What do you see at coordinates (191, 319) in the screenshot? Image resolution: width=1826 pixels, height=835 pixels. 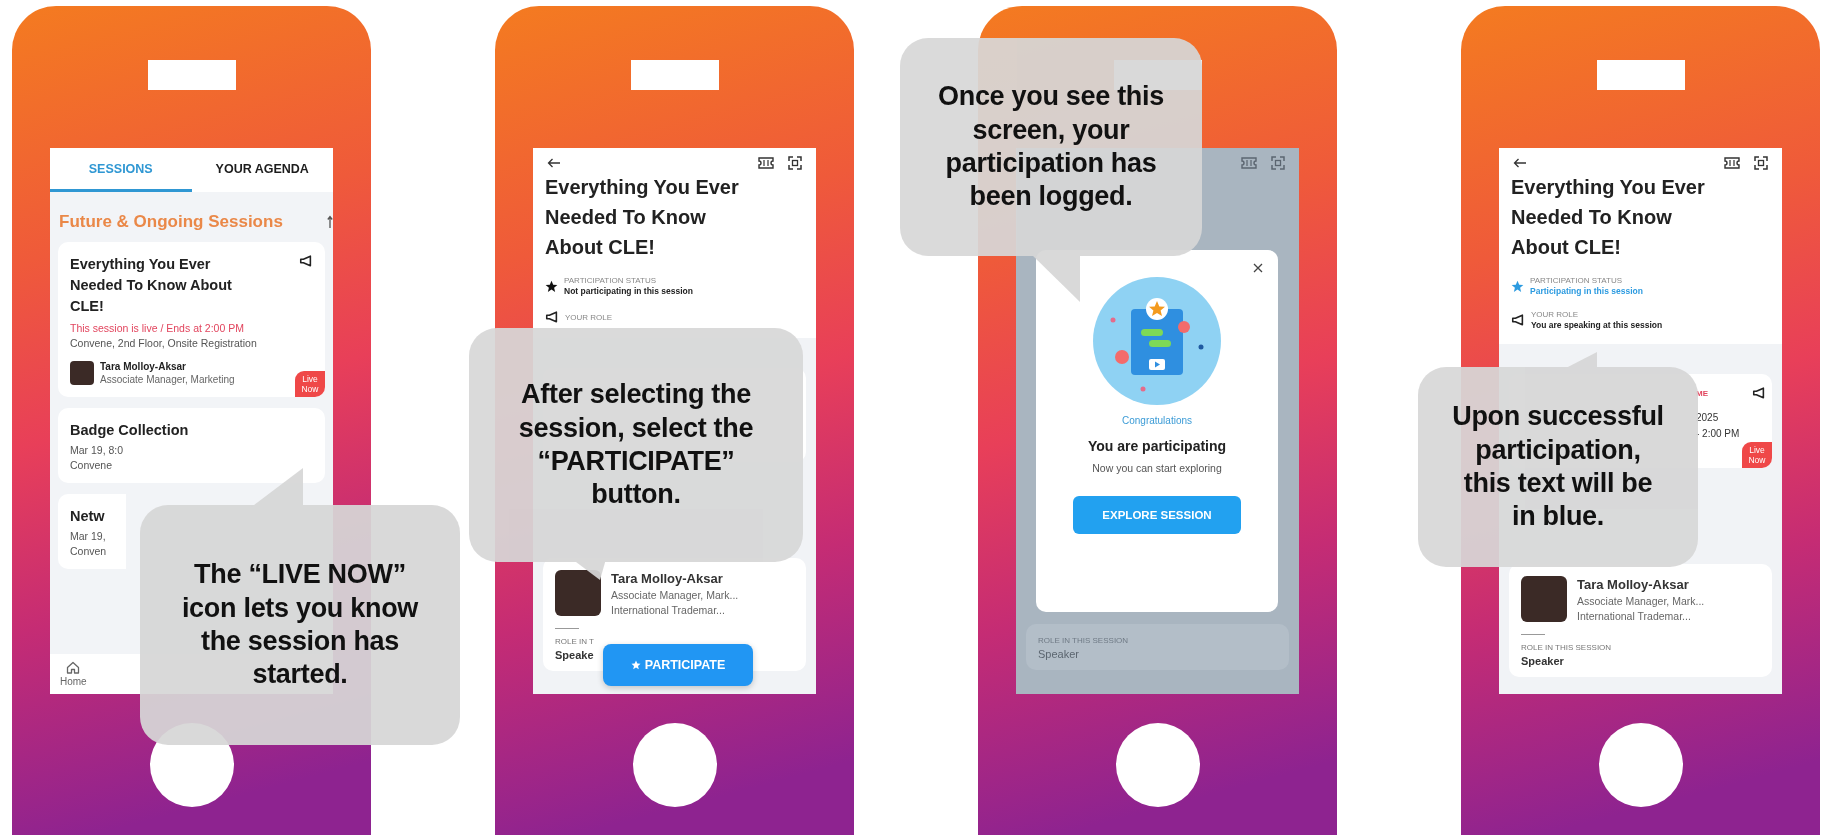 I see `session-card: Everything You Ever Needed To Know About CLE! This session is live / Ends at 2:00 PM Convene, 2nd Floor, Onsite Registration Tara Molloy-Aksar Associate Manager, Marketing Live Now` at bounding box center [191, 319].